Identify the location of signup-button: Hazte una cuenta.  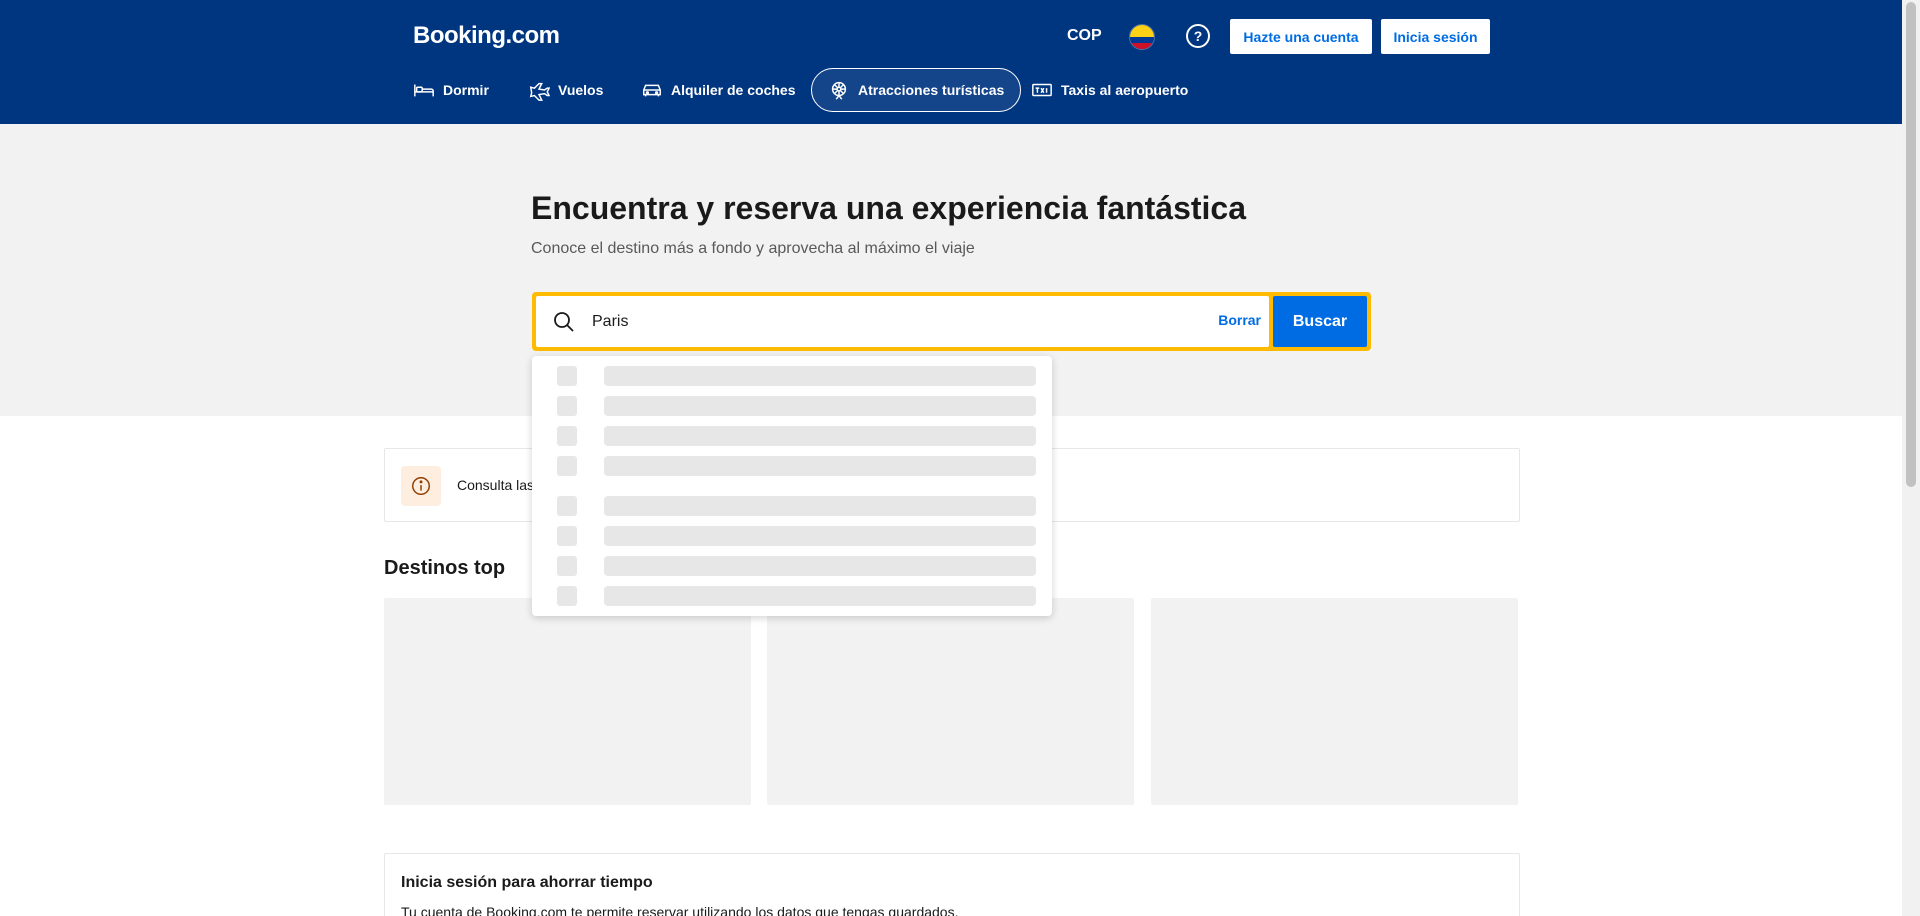
(1301, 36).